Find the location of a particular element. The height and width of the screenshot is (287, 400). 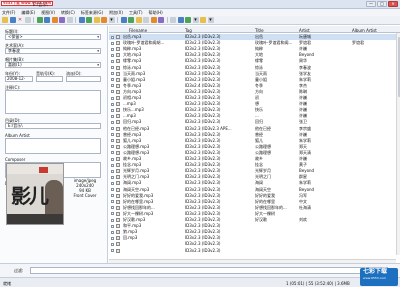

options-icon is located at coordinates (173, 20).